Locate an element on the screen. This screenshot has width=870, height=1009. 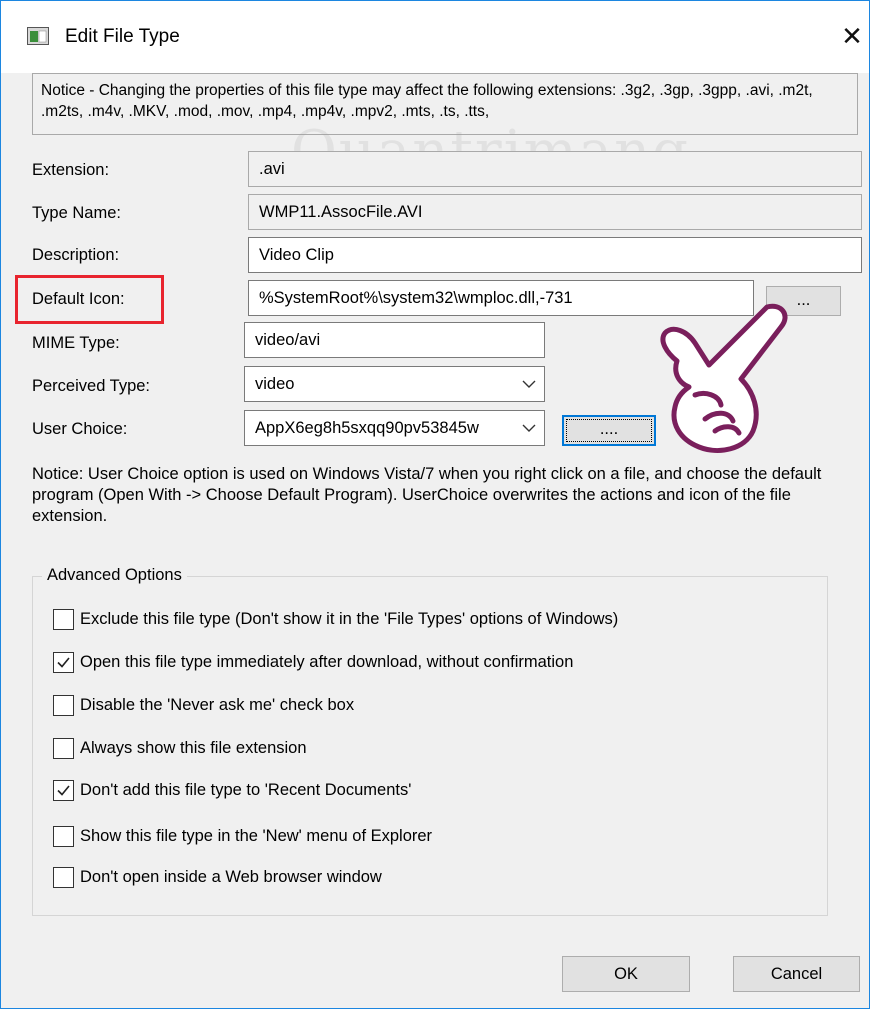
app-icon is located at coordinates (38, 36).